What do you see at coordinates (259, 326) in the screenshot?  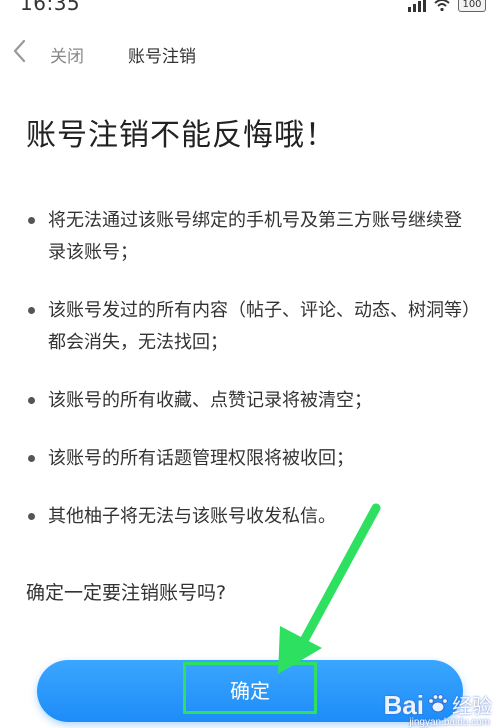 I see `list-item-text: 该账号发过的所有内容（帖子、评论、动态、树洞等）都会消失，无法找回；` at bounding box center [259, 326].